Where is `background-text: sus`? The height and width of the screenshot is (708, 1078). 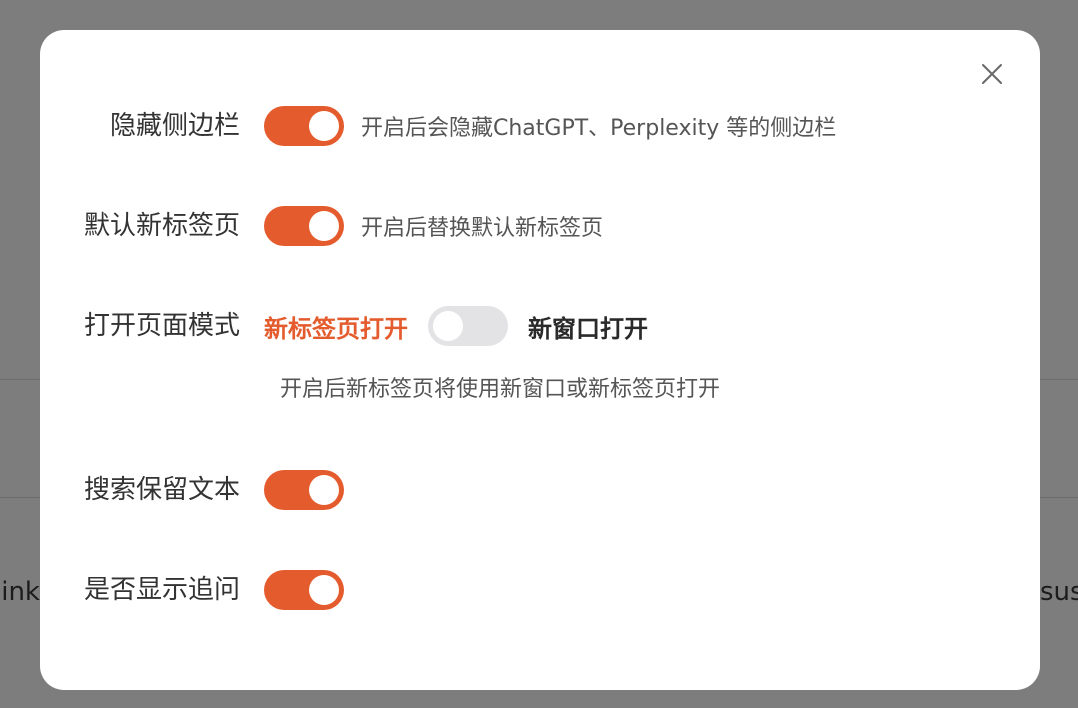 background-text: sus is located at coordinates (1059, 592).